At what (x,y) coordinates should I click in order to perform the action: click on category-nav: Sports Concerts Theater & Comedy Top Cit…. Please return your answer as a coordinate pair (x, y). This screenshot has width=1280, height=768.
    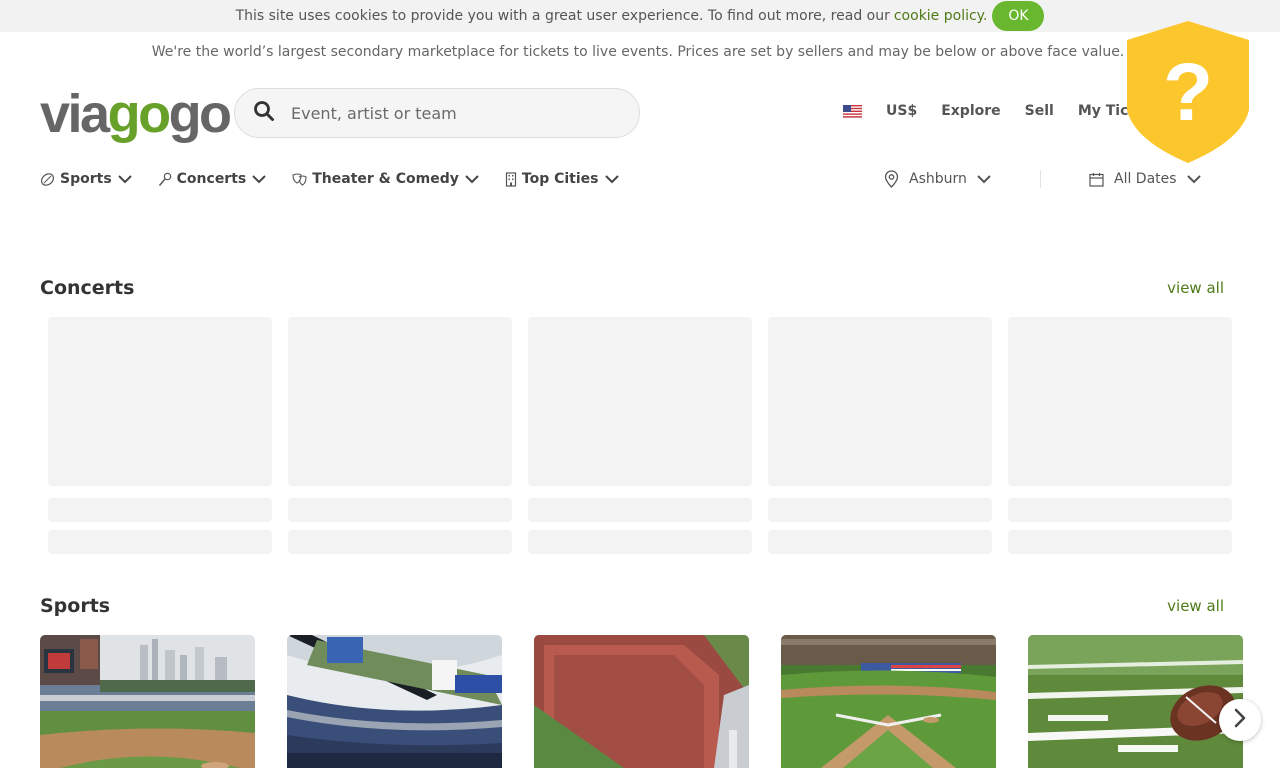
    Looking at the image, I should click on (342, 179).